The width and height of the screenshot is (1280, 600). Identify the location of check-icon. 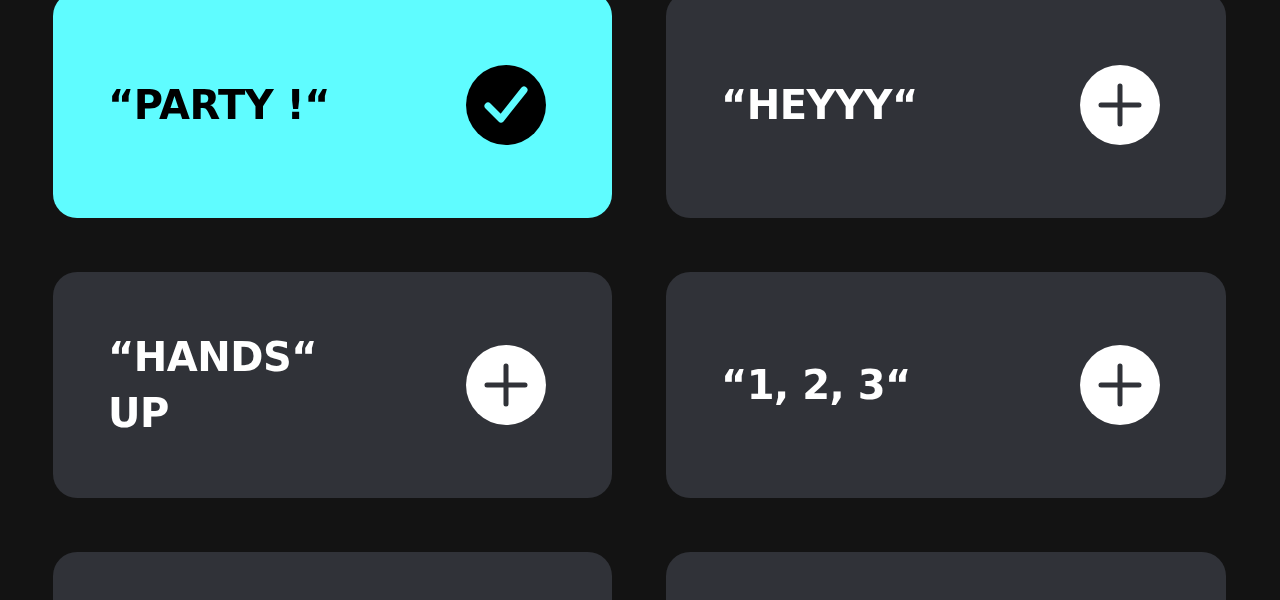
(506, 105).